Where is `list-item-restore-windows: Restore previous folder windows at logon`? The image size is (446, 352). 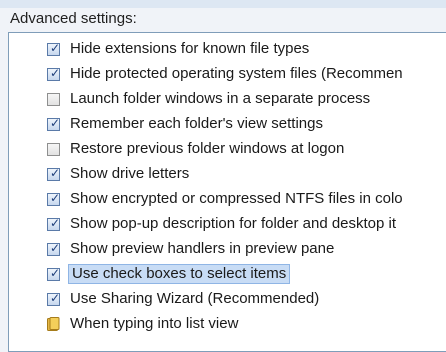
list-item-restore-windows: Restore previous folder windows at logon is located at coordinates (196, 149).